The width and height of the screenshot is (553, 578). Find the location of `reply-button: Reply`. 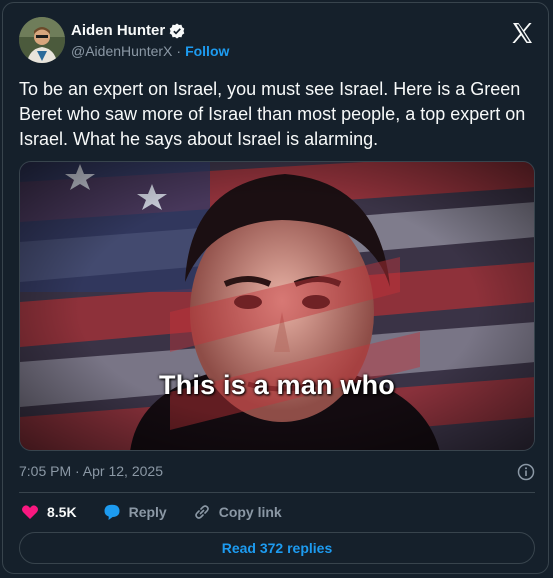

reply-button: Reply is located at coordinates (135, 512).